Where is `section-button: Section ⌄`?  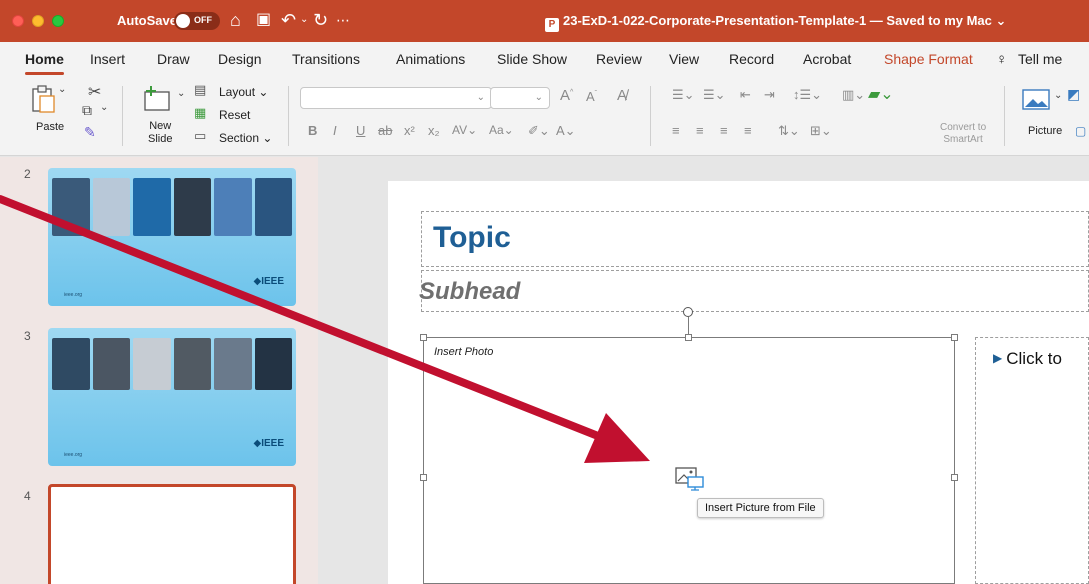
section-button: Section ⌄ is located at coordinates (245, 138).